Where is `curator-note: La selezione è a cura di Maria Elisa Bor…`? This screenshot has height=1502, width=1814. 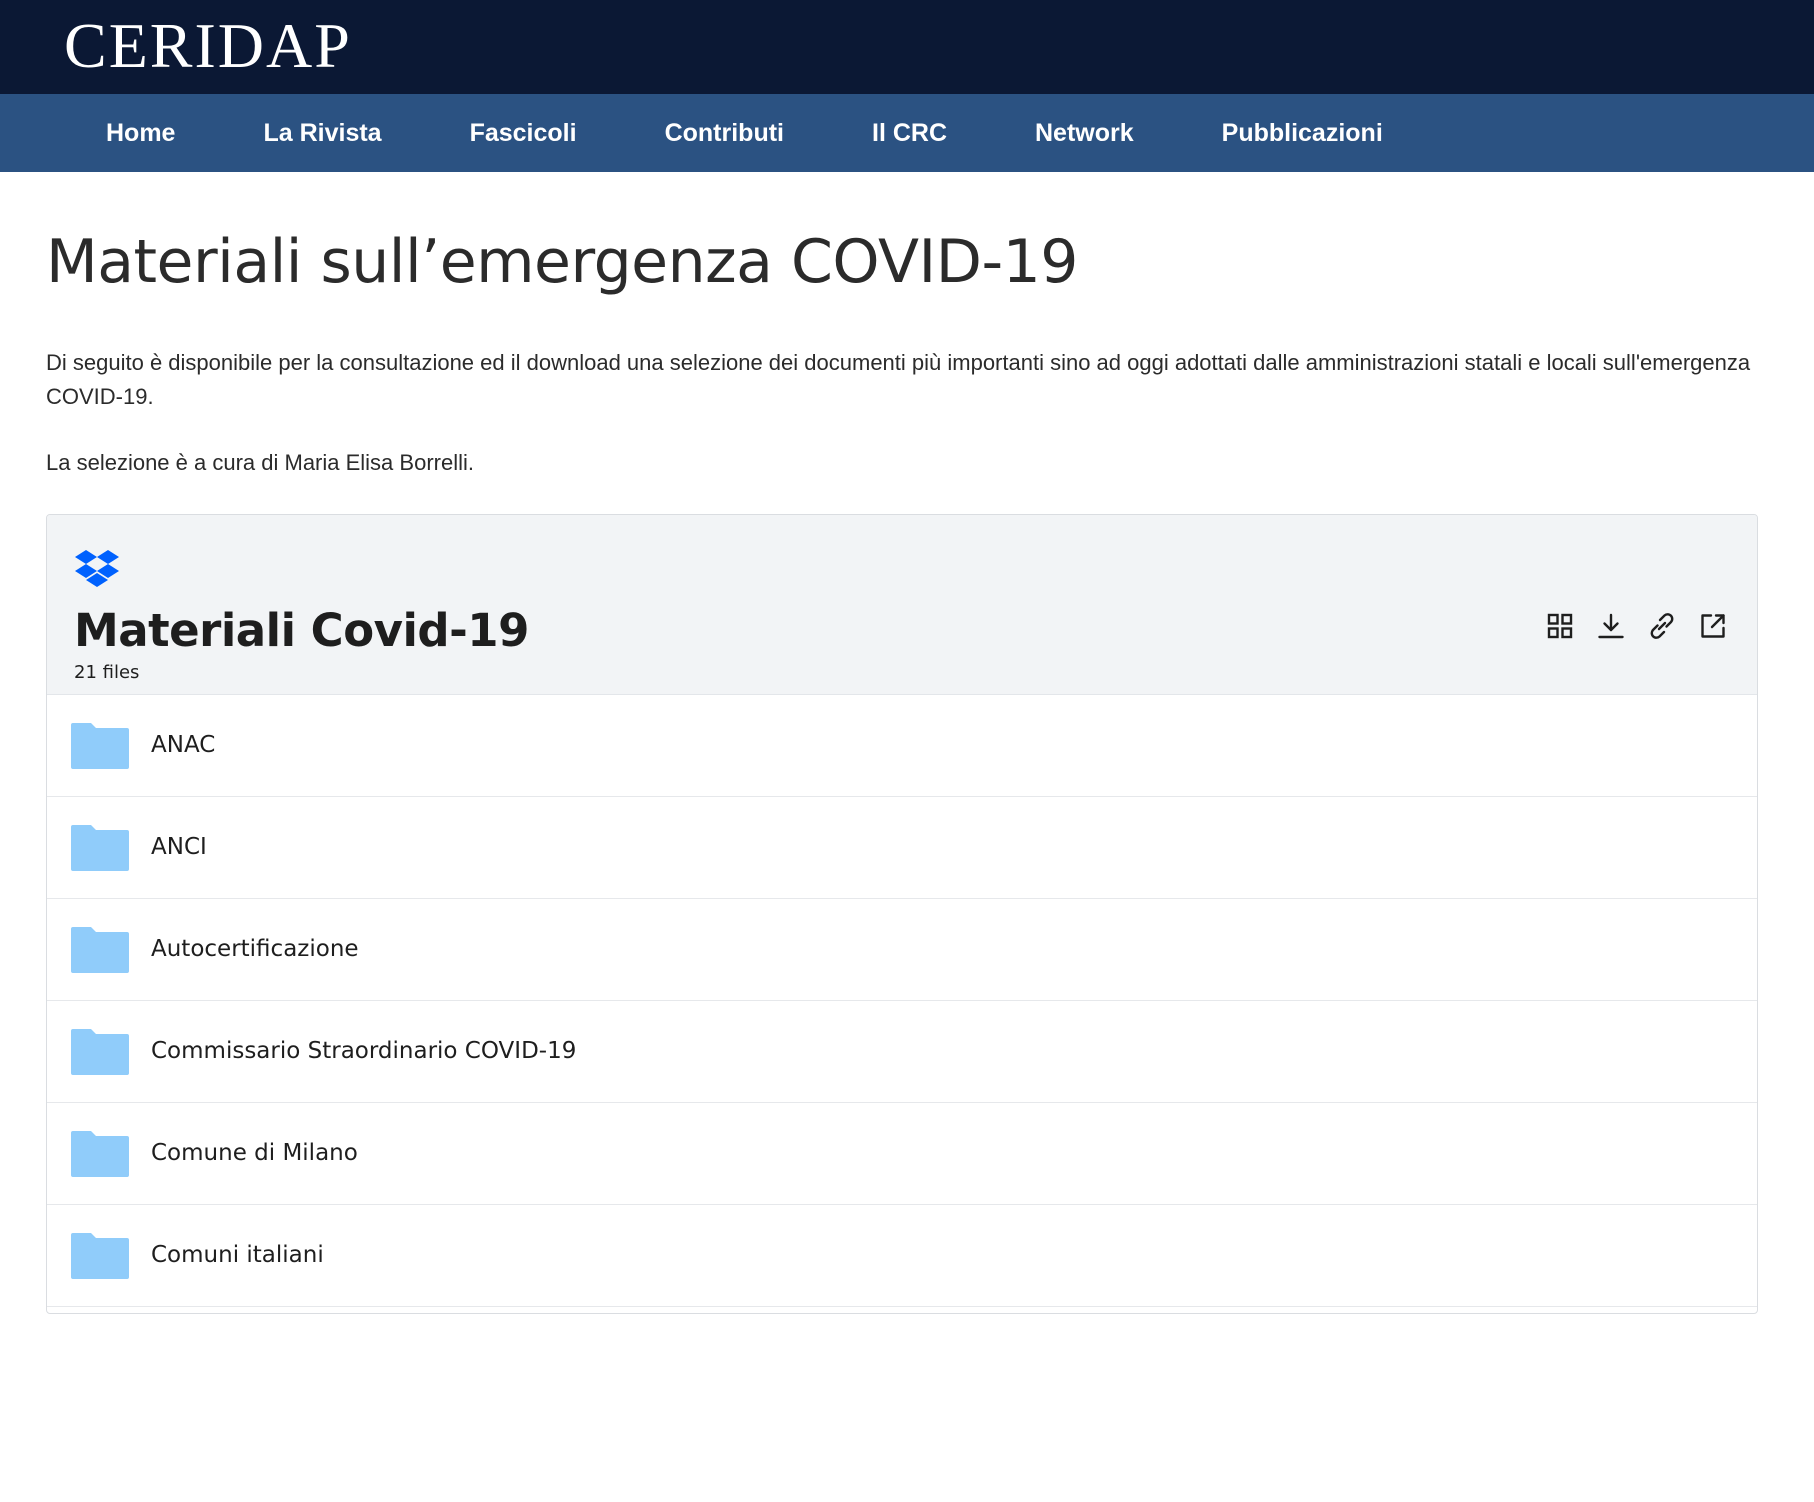 curator-note: La selezione è a cura di Maria Elisa Bor… is located at coordinates (260, 462).